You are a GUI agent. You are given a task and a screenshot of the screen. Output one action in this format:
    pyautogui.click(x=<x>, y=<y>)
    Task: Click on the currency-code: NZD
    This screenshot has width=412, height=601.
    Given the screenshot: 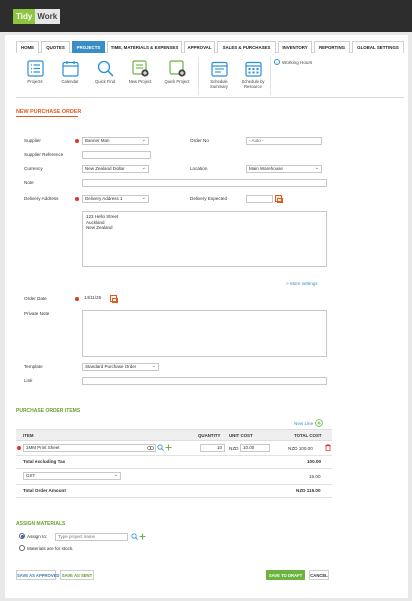 What is the action you would take?
    pyautogui.click(x=234, y=448)
    